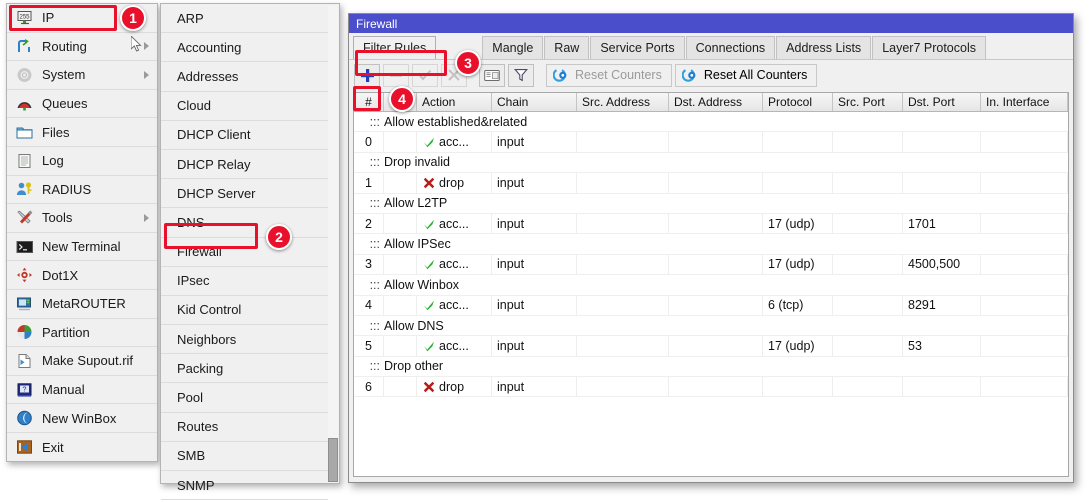 The width and height of the screenshot is (1089, 502). What do you see at coordinates (711, 183) in the screenshot?
I see `table-row: 1 drop input` at bounding box center [711, 183].